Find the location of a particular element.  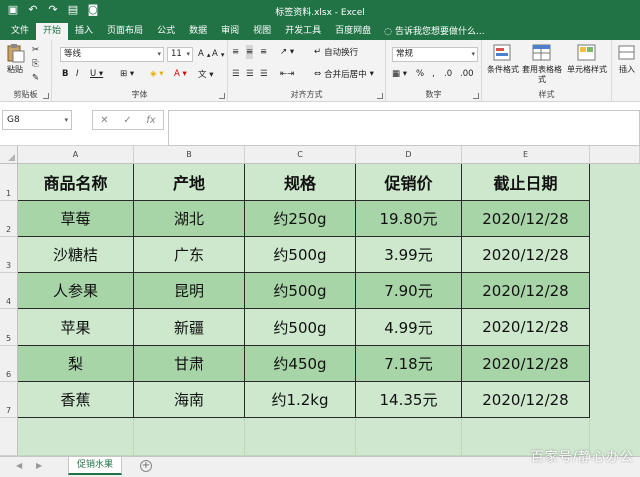

formula-input is located at coordinates (404, 128).